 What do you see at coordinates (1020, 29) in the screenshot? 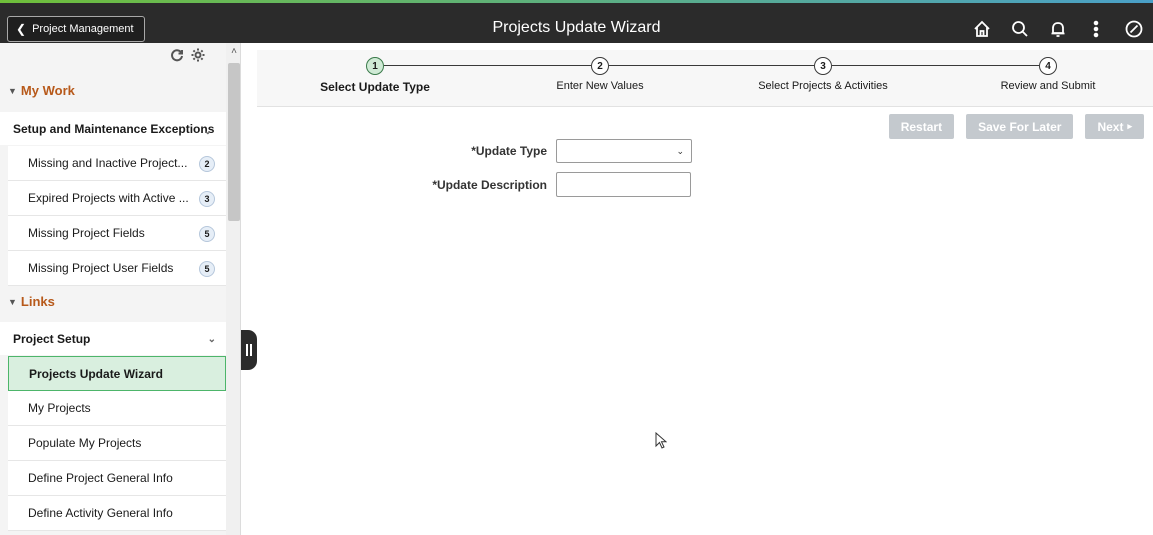
I see `search-icon` at bounding box center [1020, 29].